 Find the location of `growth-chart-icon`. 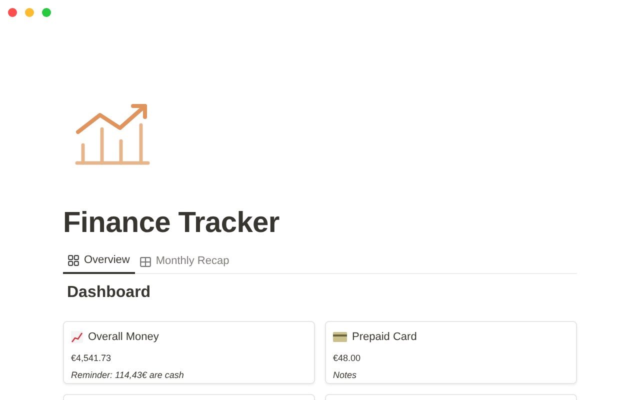

growth-chart-icon is located at coordinates (113, 134).